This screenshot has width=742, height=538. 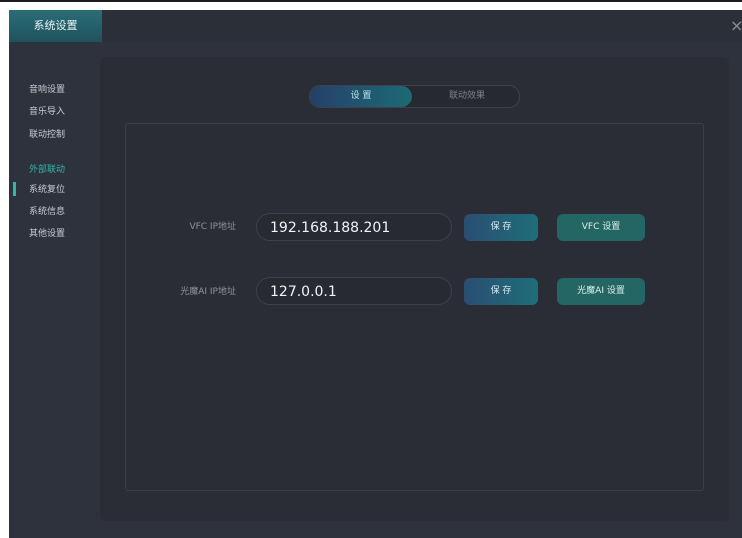 I want to click on tab-linkage-effect: 联动效果, so click(x=467, y=96).